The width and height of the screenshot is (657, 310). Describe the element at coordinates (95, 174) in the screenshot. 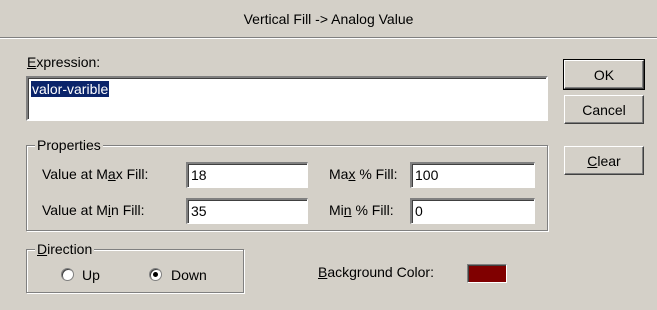

I see `max-fill-label: Value at Max Fill:` at that location.